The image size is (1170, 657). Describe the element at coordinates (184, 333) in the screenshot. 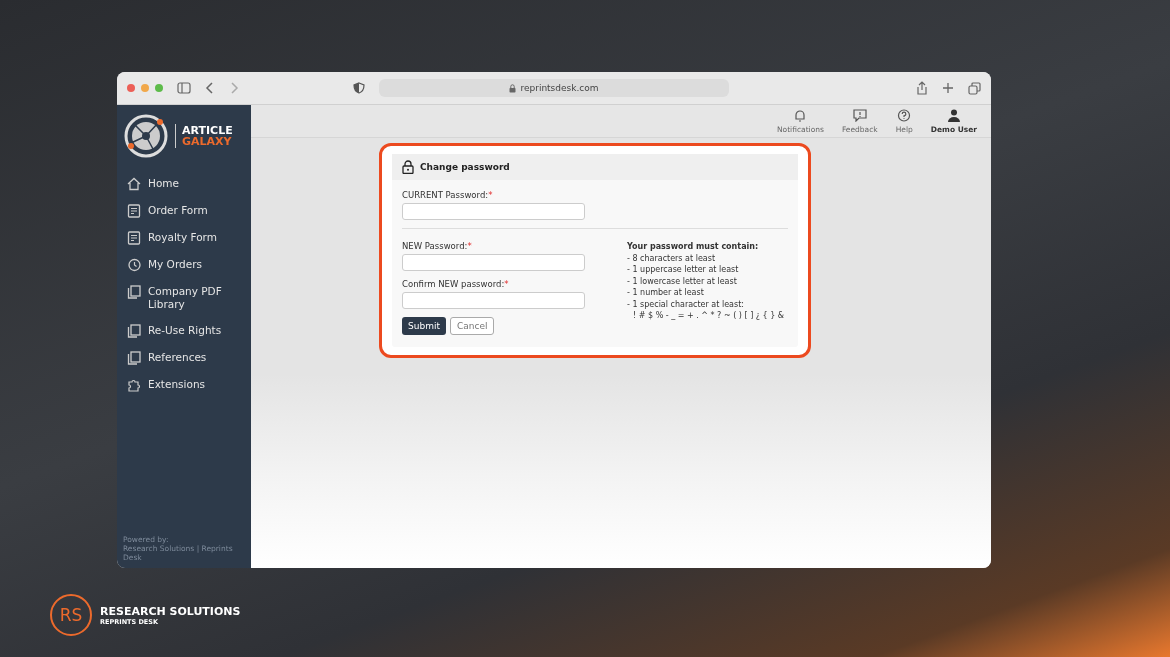

I see `nav-item: Re-Use Rights` at that location.